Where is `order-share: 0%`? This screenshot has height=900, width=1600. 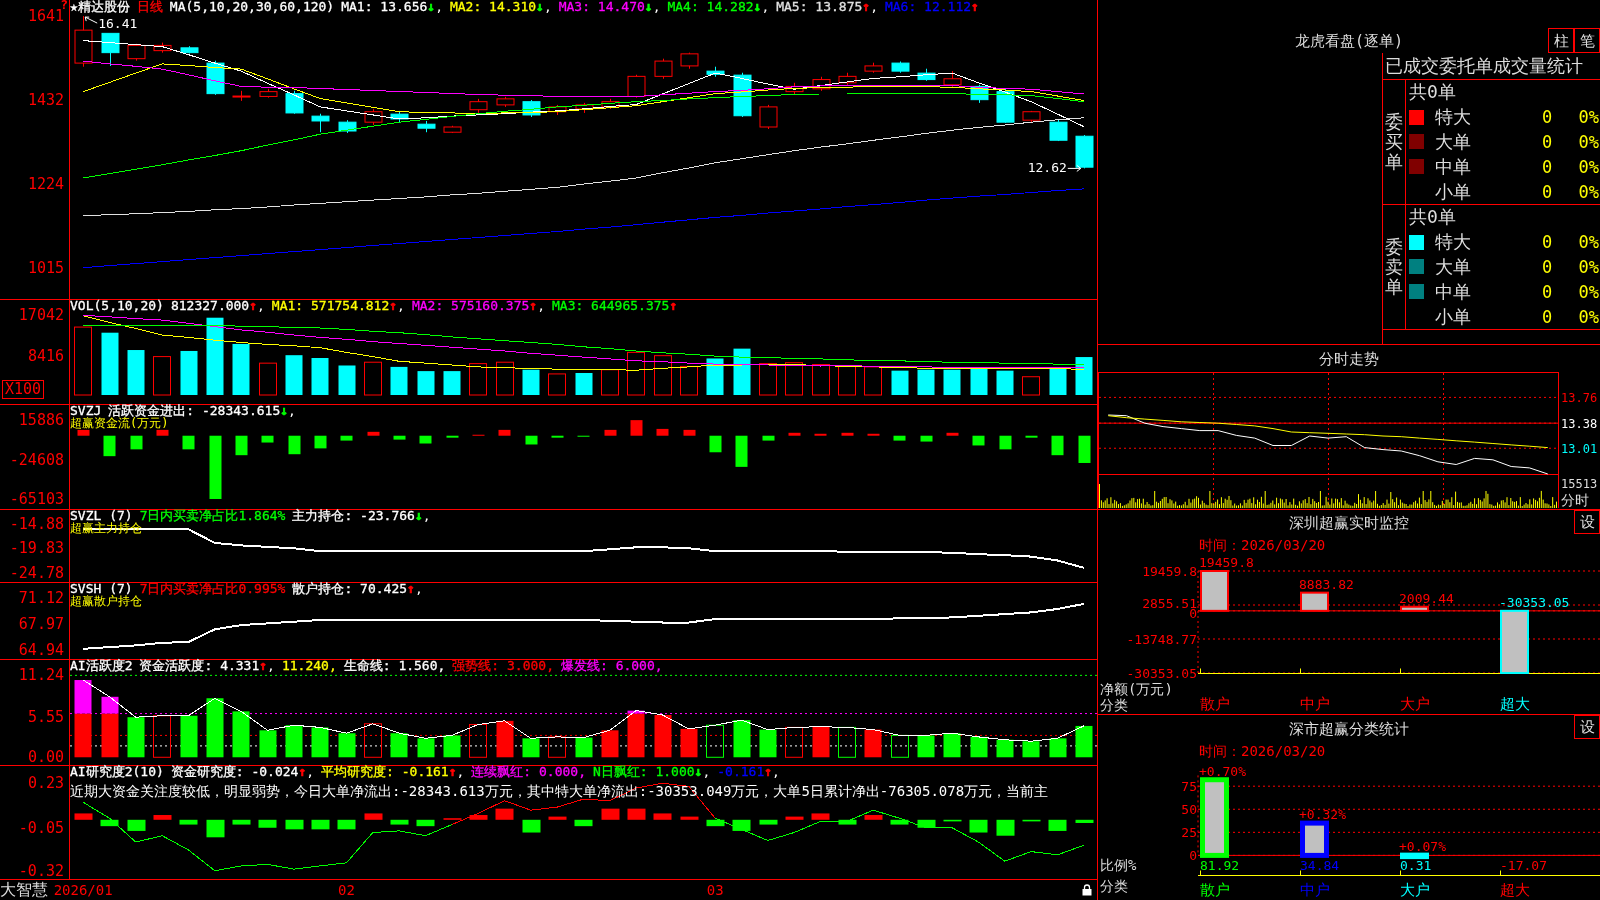 order-share: 0% is located at coordinates (1589, 242).